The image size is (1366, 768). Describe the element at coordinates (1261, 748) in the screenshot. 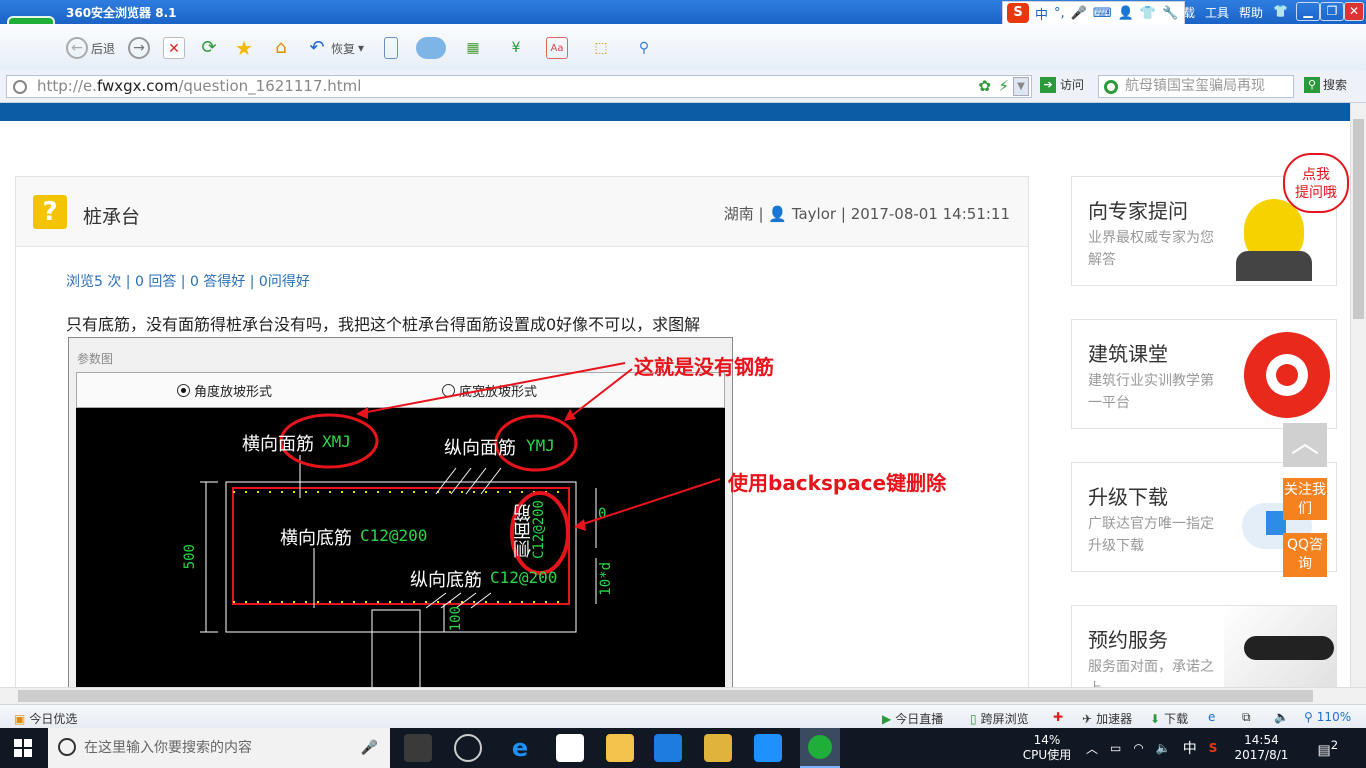

I see `clock: 14:54 2017/8/1` at that location.